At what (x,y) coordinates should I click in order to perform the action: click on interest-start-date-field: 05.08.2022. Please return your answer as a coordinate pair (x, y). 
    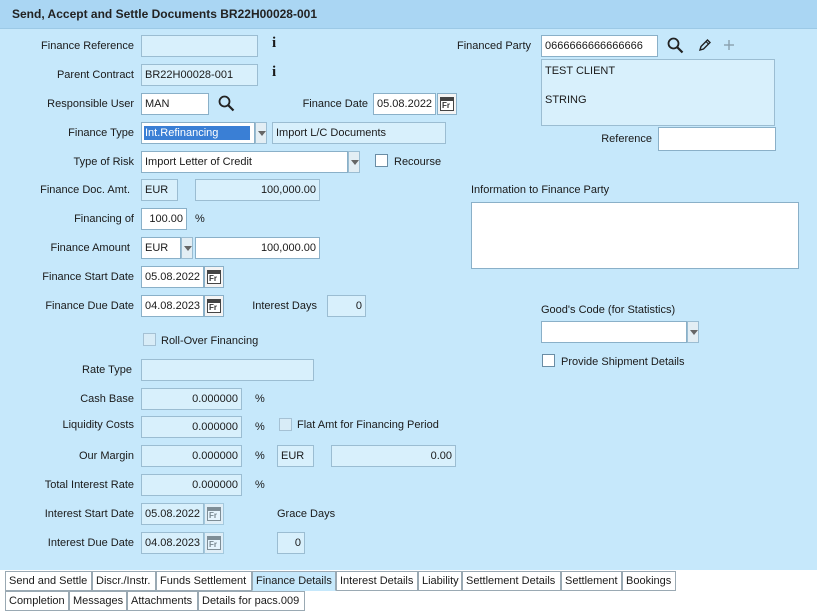
    Looking at the image, I should click on (172, 514).